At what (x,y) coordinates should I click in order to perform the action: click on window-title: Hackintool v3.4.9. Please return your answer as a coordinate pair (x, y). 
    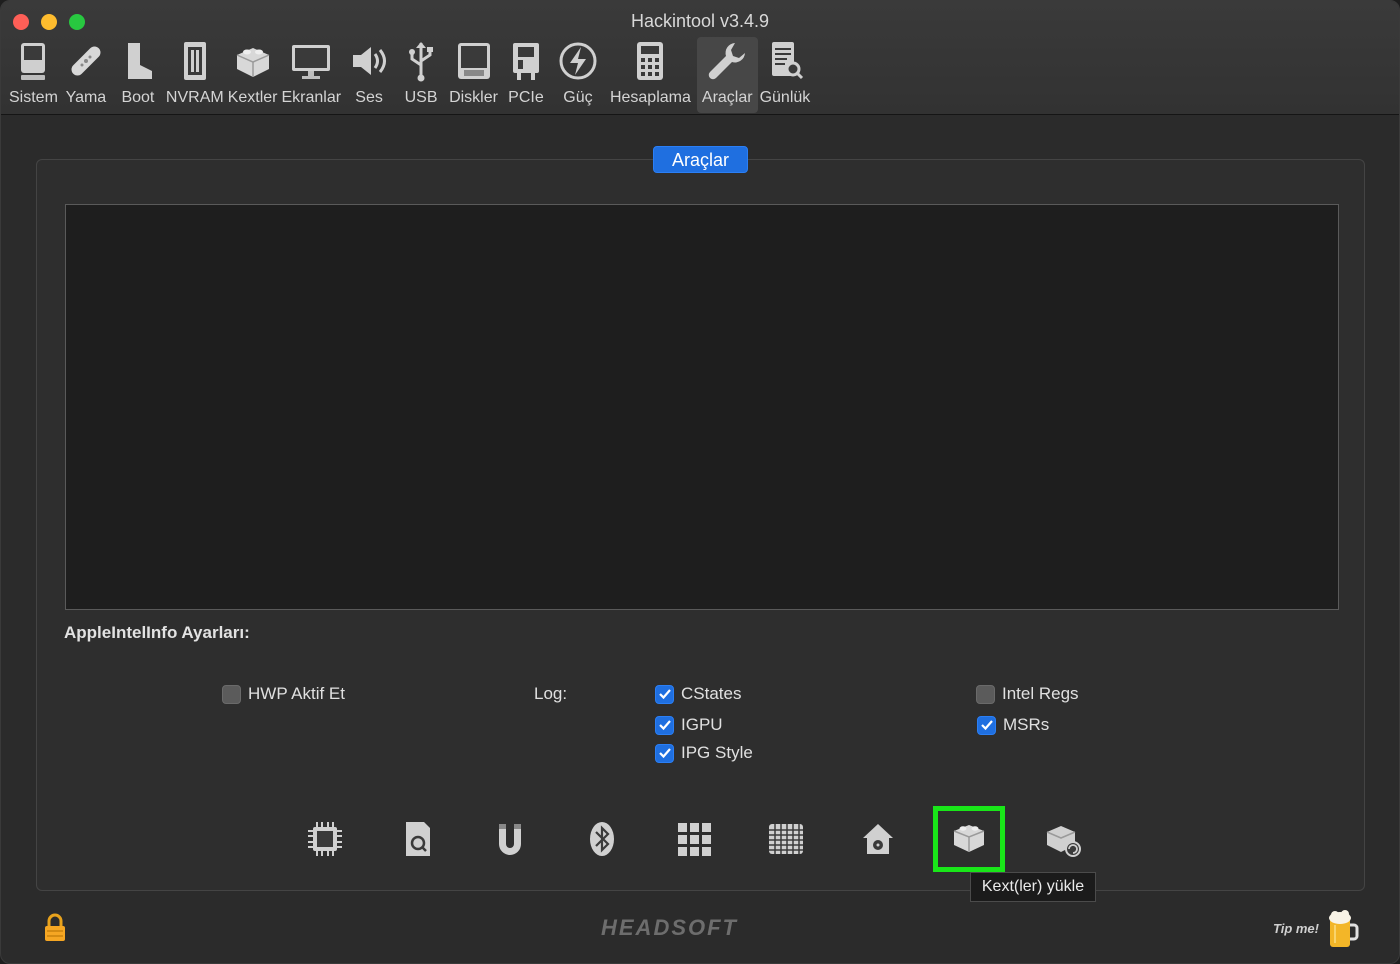
    Looking at the image, I should click on (700, 21).